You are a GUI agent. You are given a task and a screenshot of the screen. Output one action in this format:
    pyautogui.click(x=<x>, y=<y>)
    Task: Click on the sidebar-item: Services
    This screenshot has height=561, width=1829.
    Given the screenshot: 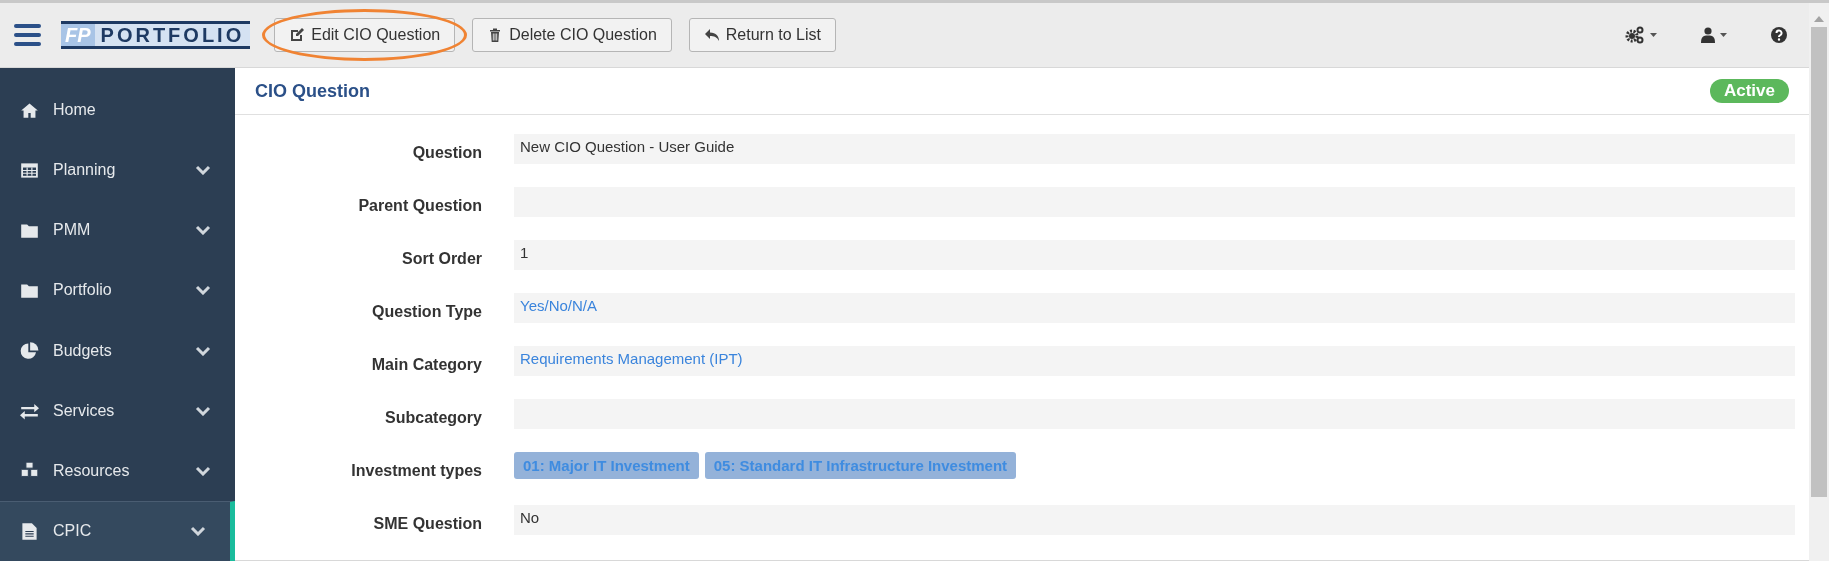 What is the action you would take?
    pyautogui.click(x=117, y=410)
    